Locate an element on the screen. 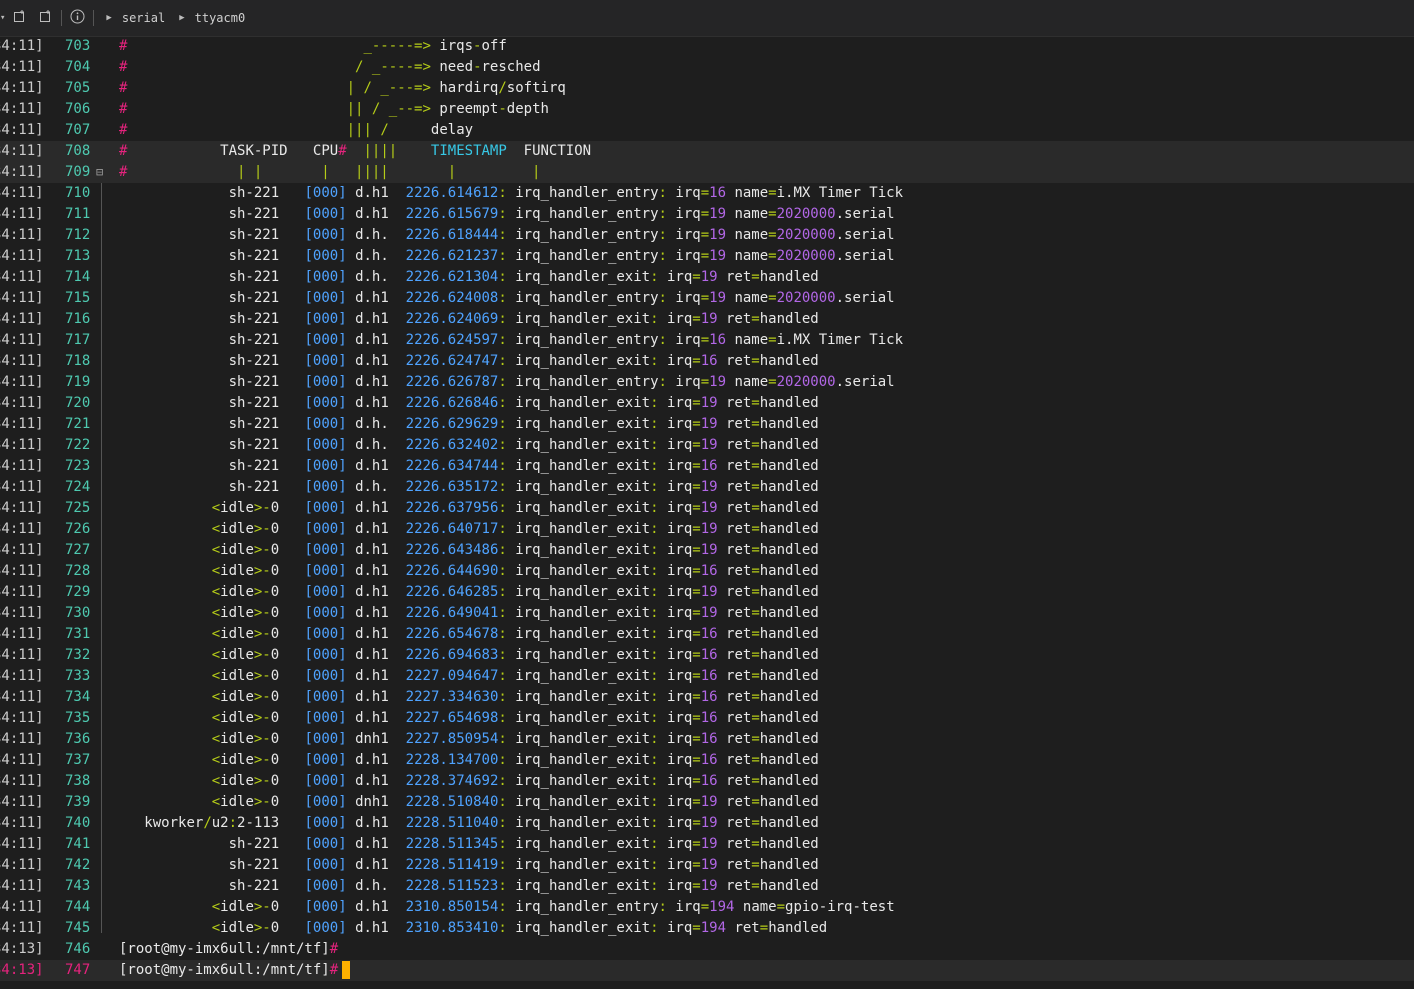  line-number: 720 is located at coordinates (78, 403).